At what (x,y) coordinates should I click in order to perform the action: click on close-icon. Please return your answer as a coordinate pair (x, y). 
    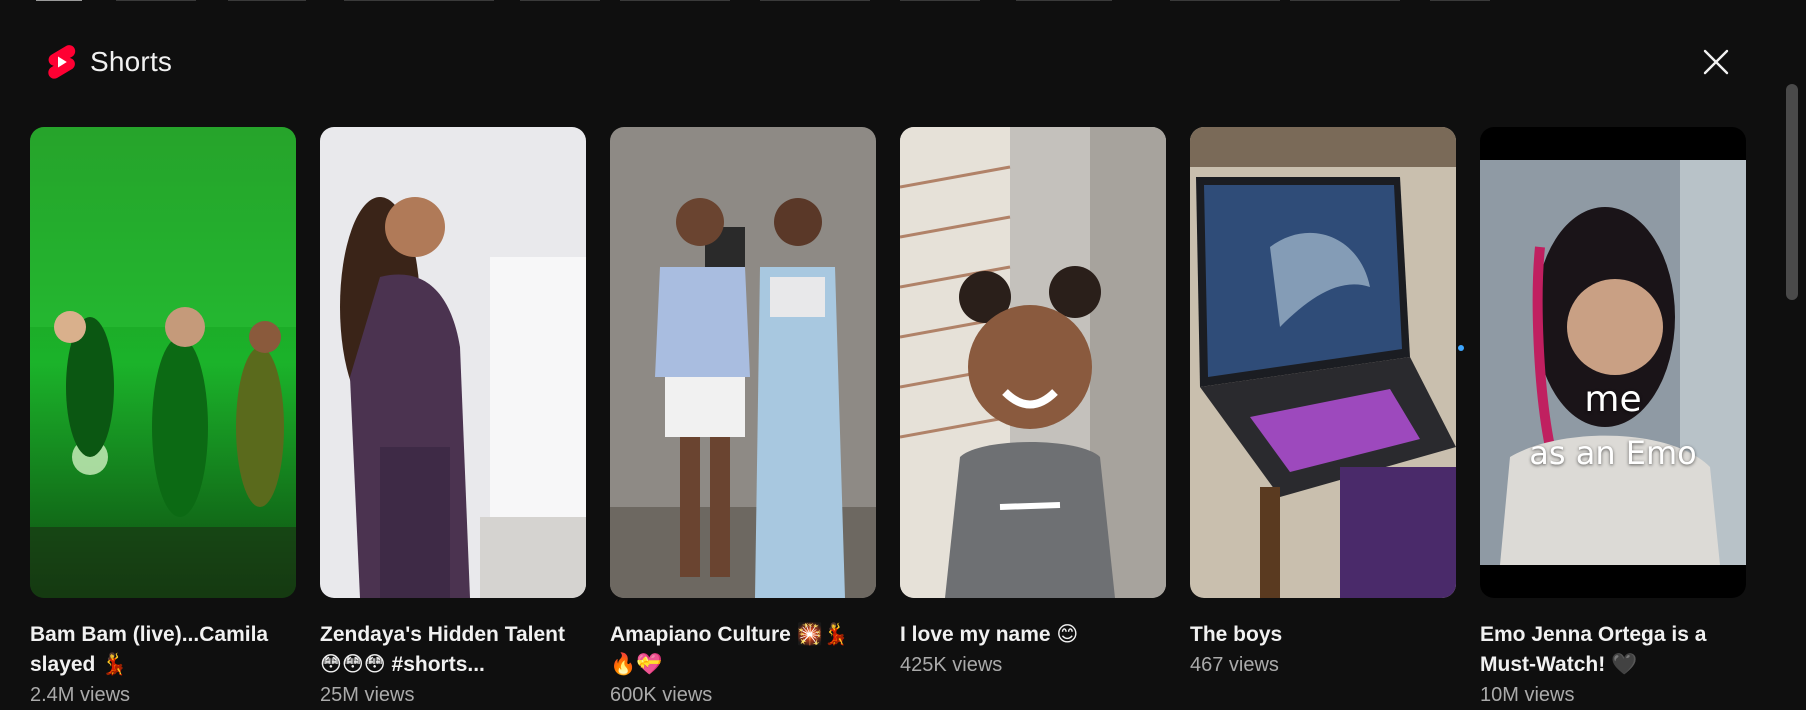
    Looking at the image, I should click on (1716, 62).